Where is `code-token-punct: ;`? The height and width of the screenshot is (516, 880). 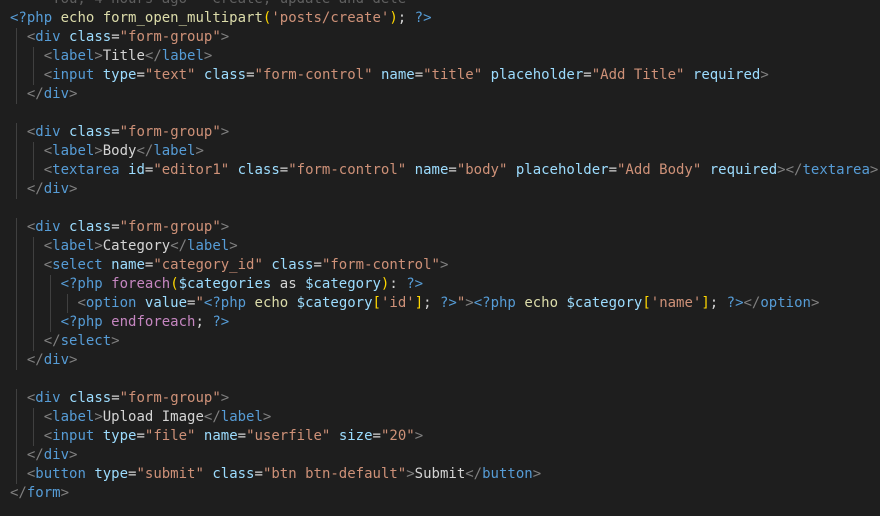
code-token-punct: ; is located at coordinates (406, 18).